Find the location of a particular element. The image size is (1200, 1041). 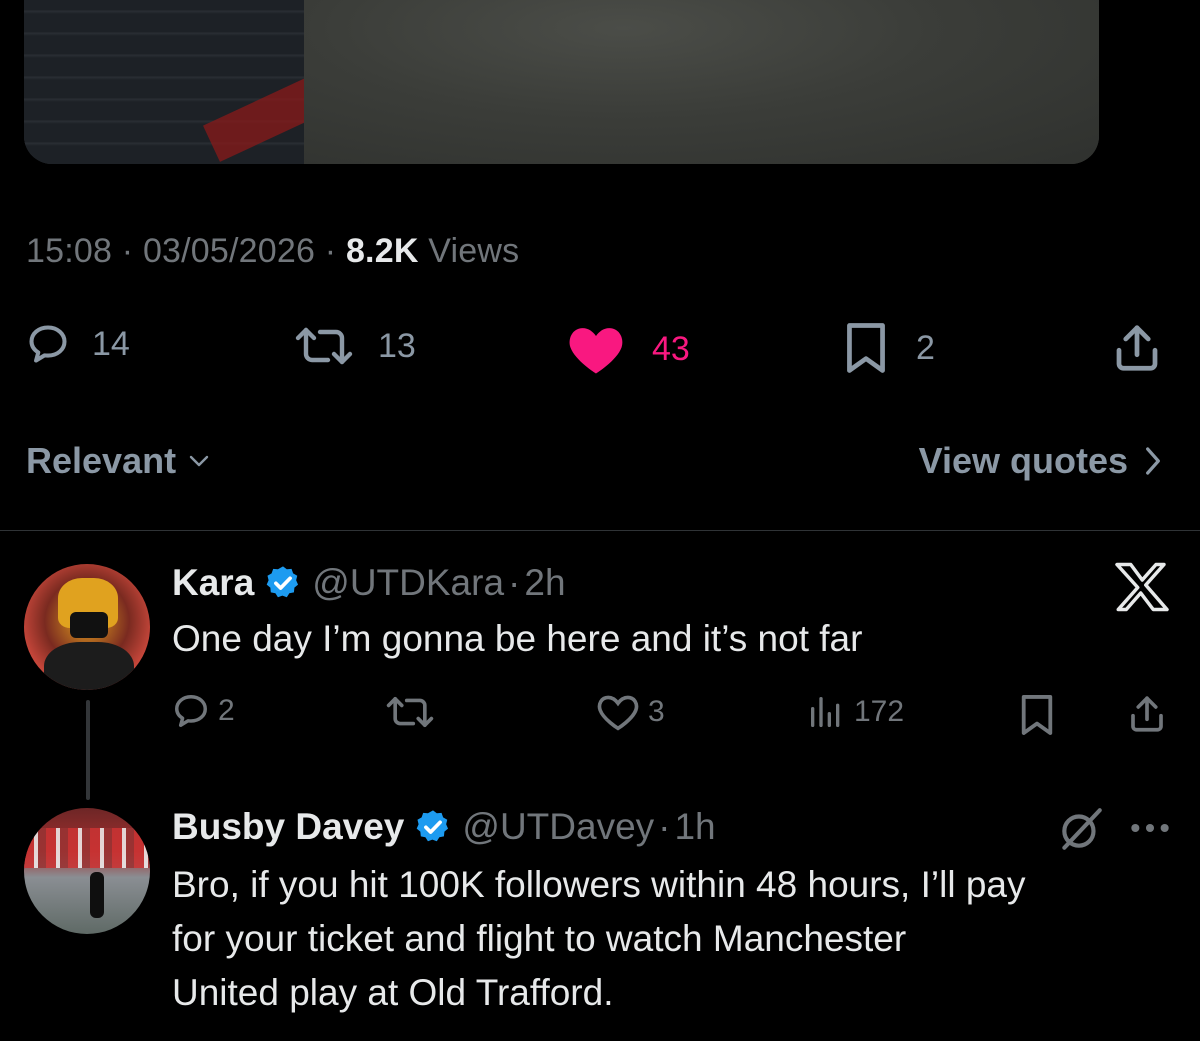

view-quotes-label: View quotes is located at coordinates (1023, 460).